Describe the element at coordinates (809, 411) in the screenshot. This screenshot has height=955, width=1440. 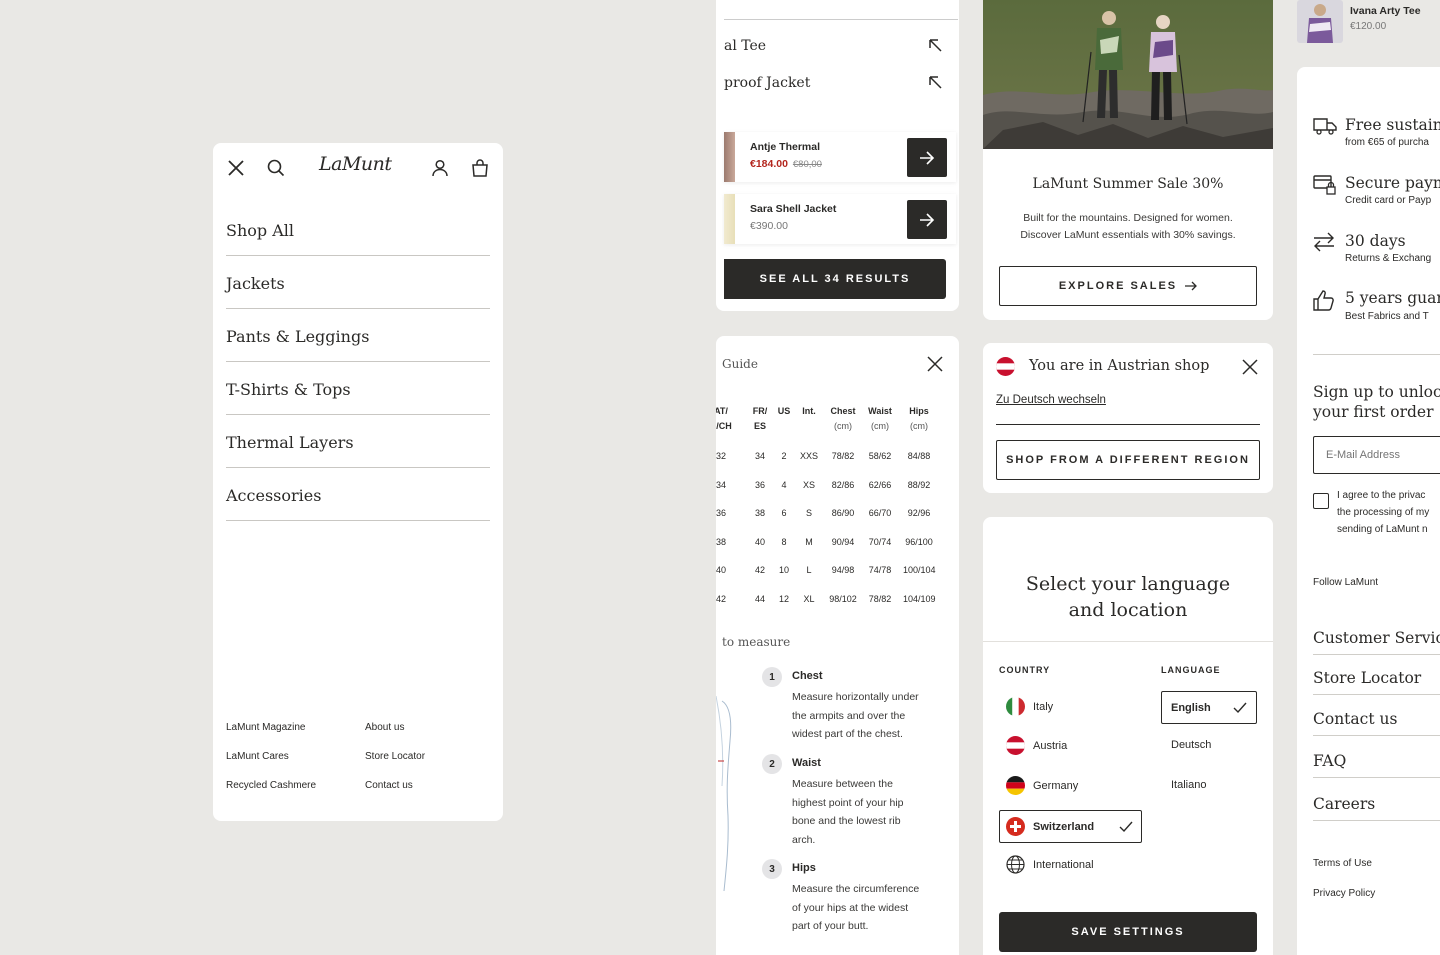
I see `size-table-header-cell: Int.` at that location.